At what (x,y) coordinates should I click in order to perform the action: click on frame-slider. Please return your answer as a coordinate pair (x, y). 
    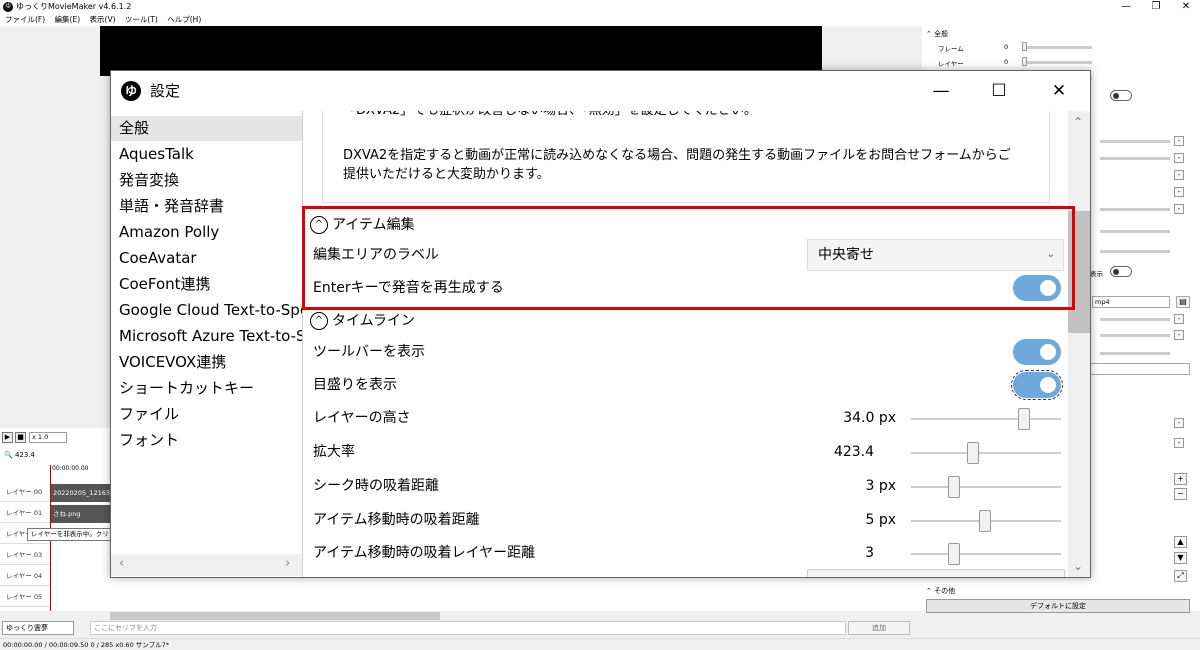
    Looking at the image, I should click on (1057, 47).